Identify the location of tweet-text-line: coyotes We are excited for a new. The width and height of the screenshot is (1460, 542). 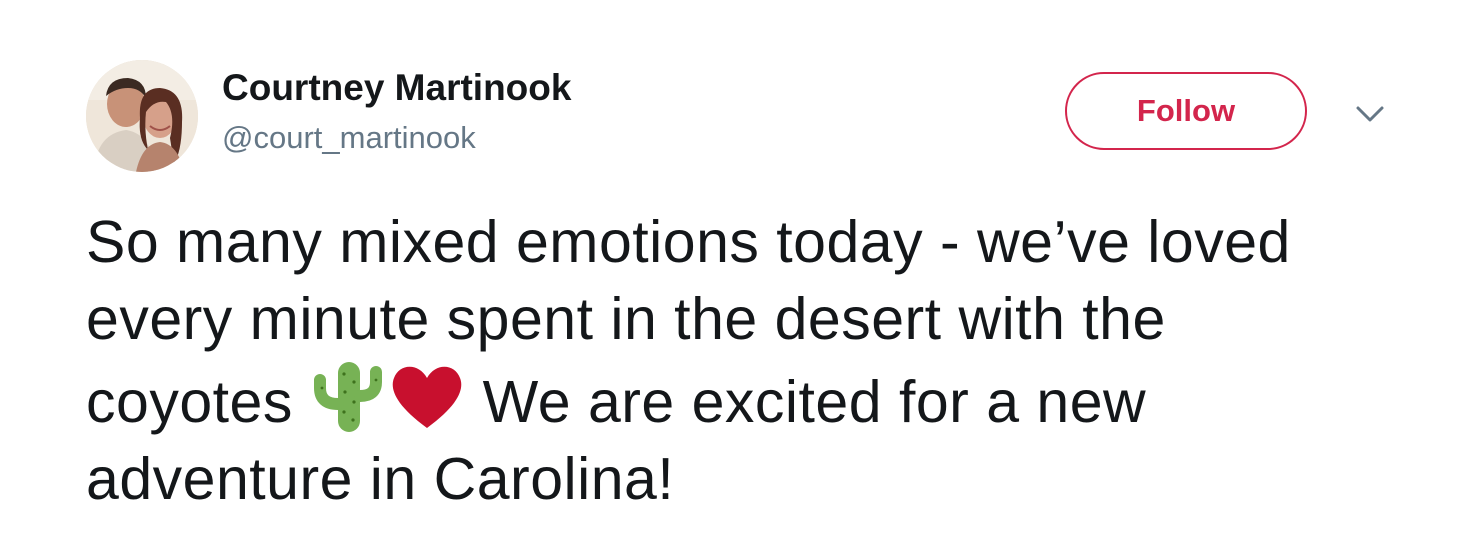
(751, 399).